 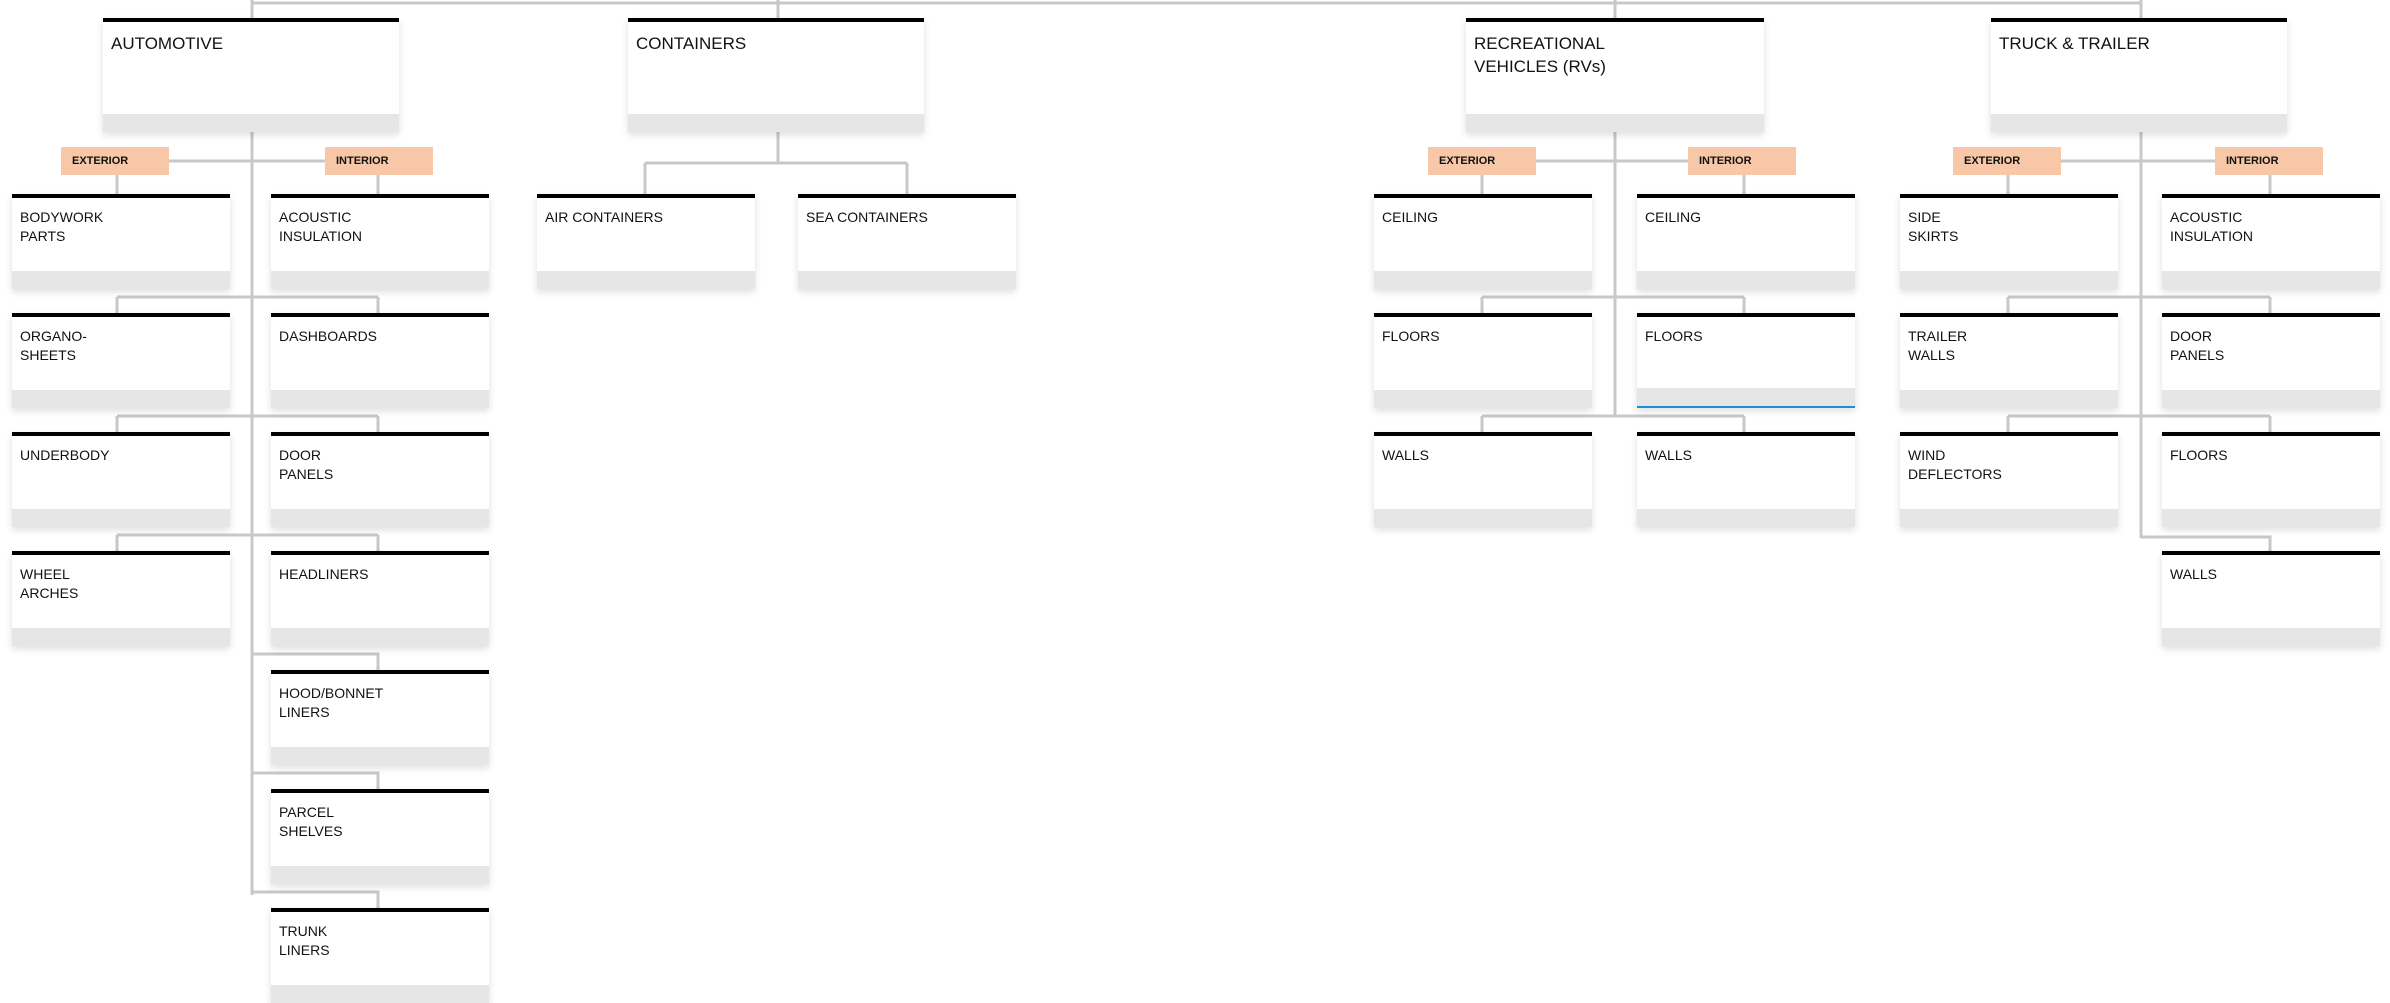 I want to click on node-rv-exterior-floors: FLOORS, so click(x=1483, y=360).